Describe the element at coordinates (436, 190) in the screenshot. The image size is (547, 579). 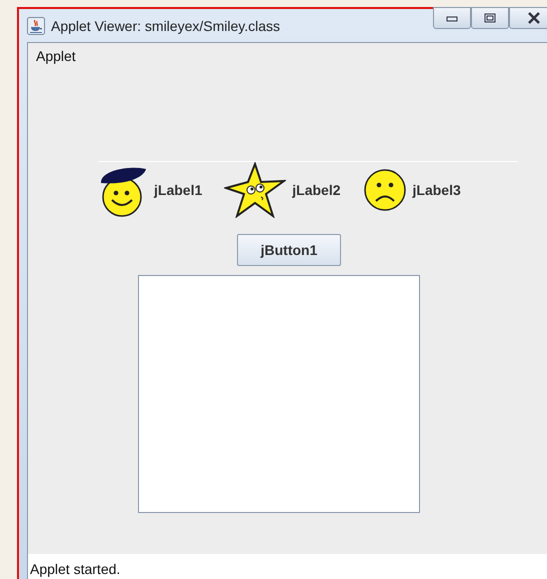
I see `label-text: jLabel3` at that location.